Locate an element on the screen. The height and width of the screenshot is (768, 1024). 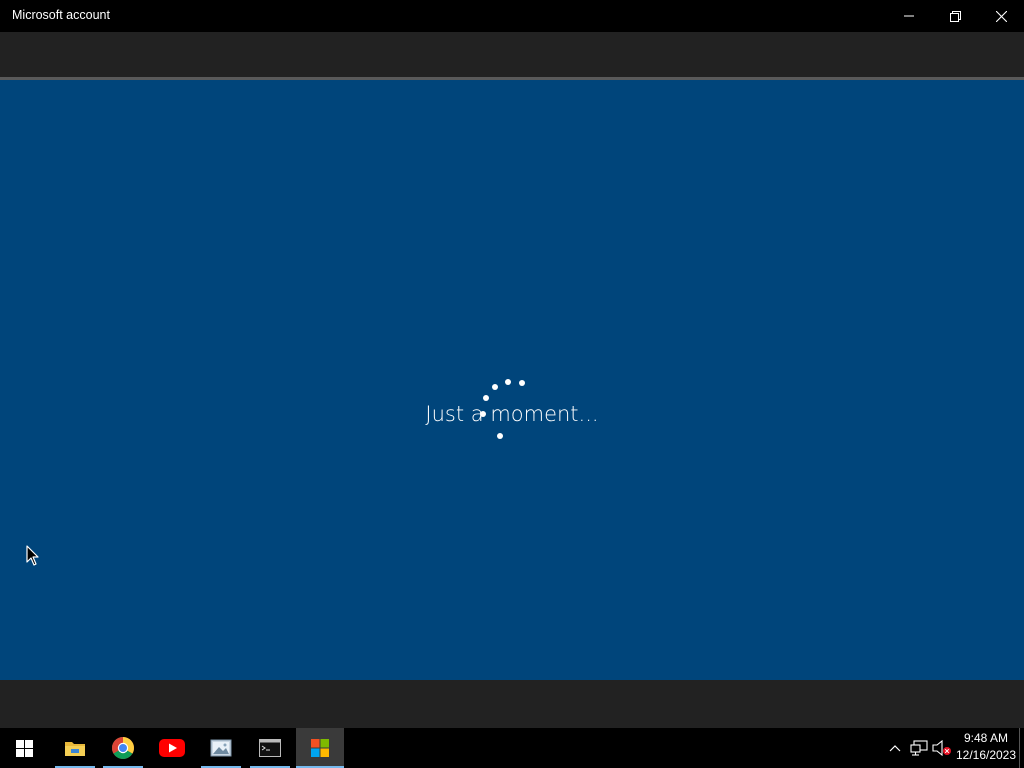
minimize-button is located at coordinates (909, 16).